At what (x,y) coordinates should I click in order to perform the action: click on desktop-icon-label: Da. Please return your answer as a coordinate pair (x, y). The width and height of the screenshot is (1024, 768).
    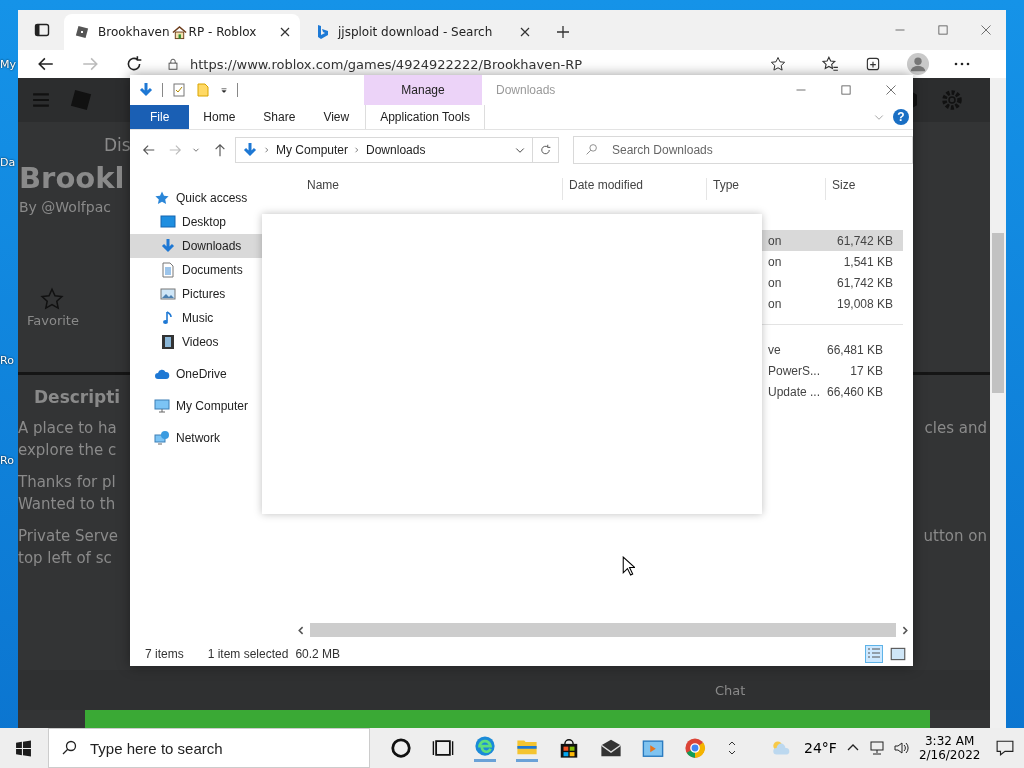
    Looking at the image, I should click on (9, 163).